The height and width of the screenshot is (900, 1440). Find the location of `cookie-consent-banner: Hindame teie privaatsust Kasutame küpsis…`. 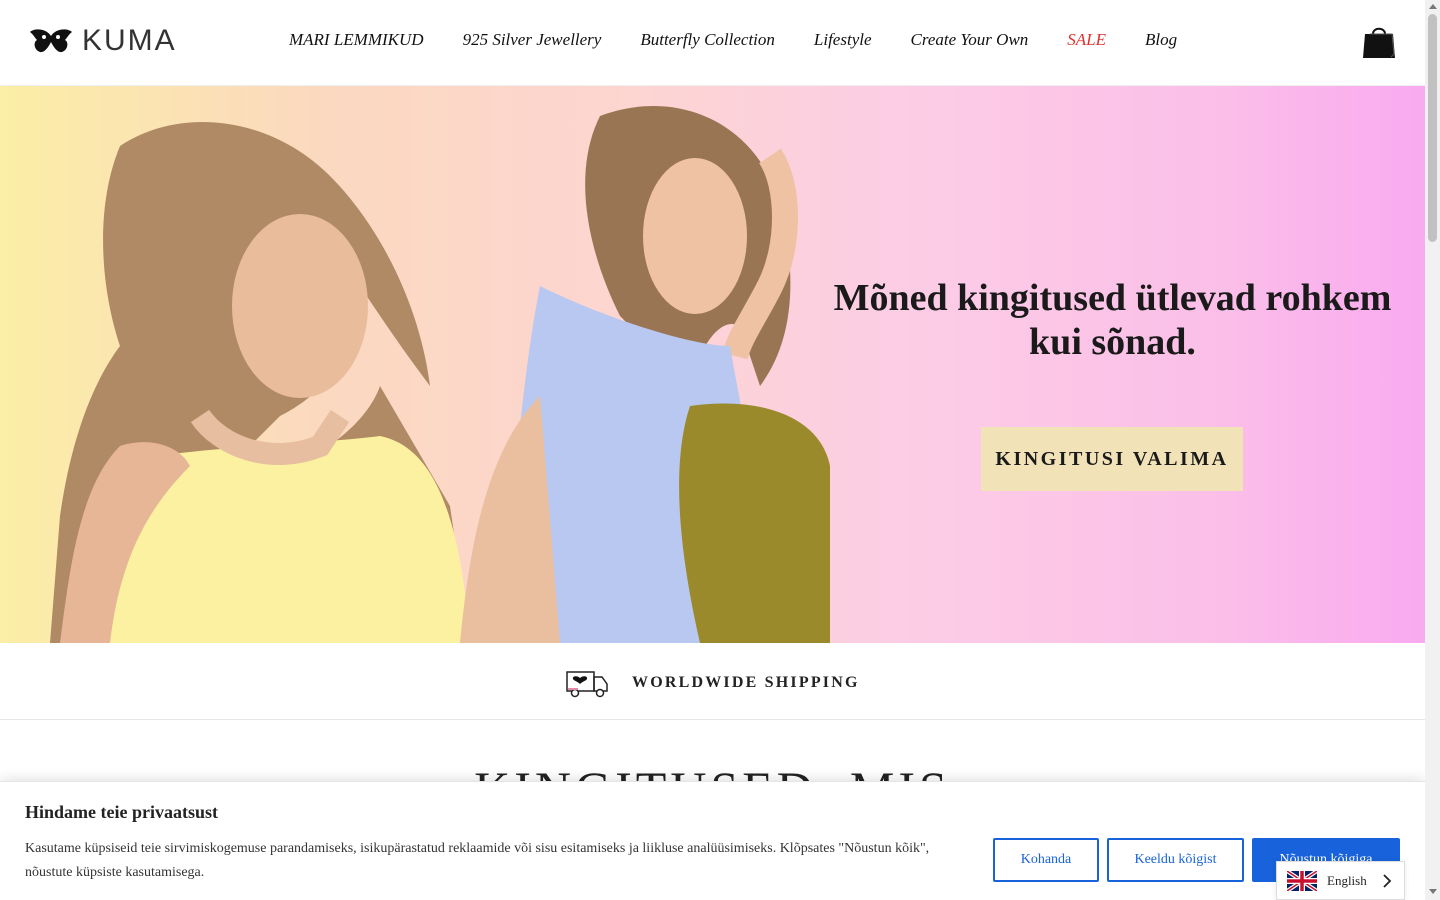

cookie-consent-banner: Hindame teie privaatsust Kasutame küpsis… is located at coordinates (712, 840).